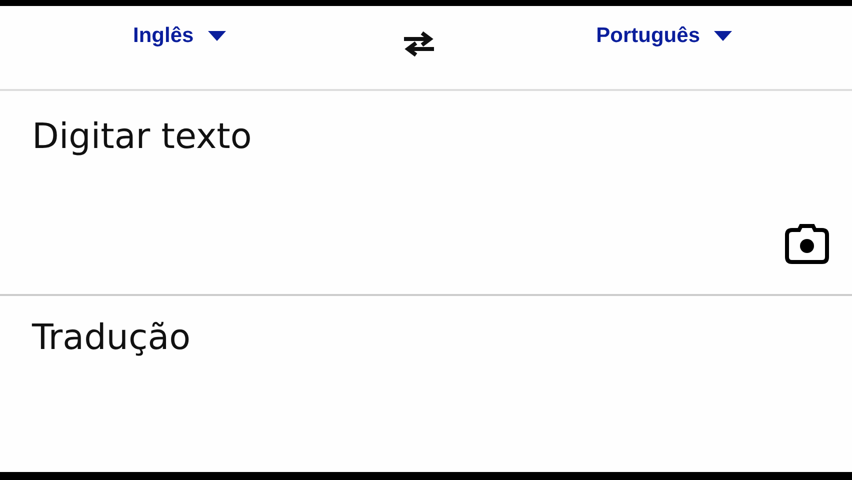 The height and width of the screenshot is (480, 852). What do you see at coordinates (179, 36) in the screenshot?
I see `source-language-dropdown: Inglês` at bounding box center [179, 36].